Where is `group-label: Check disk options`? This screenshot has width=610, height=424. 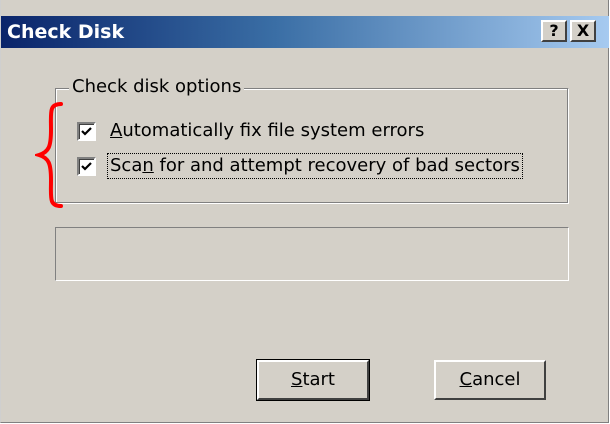 group-label: Check disk options is located at coordinates (157, 87).